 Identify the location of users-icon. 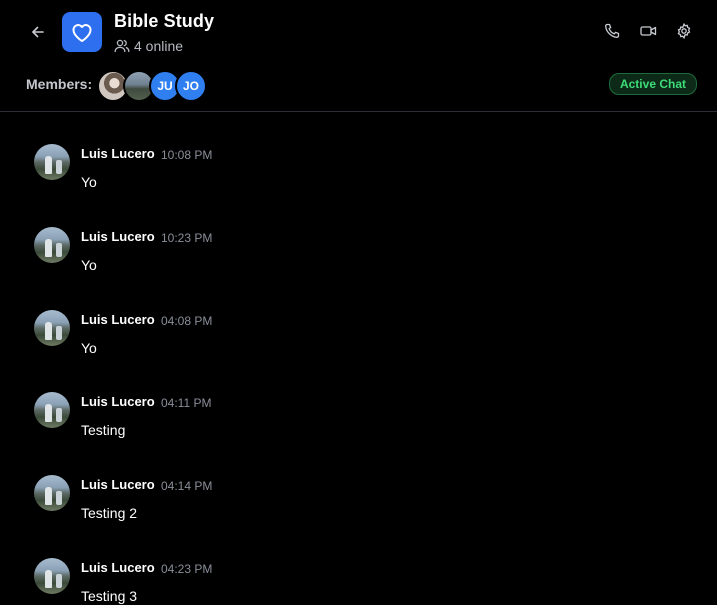
(122, 46).